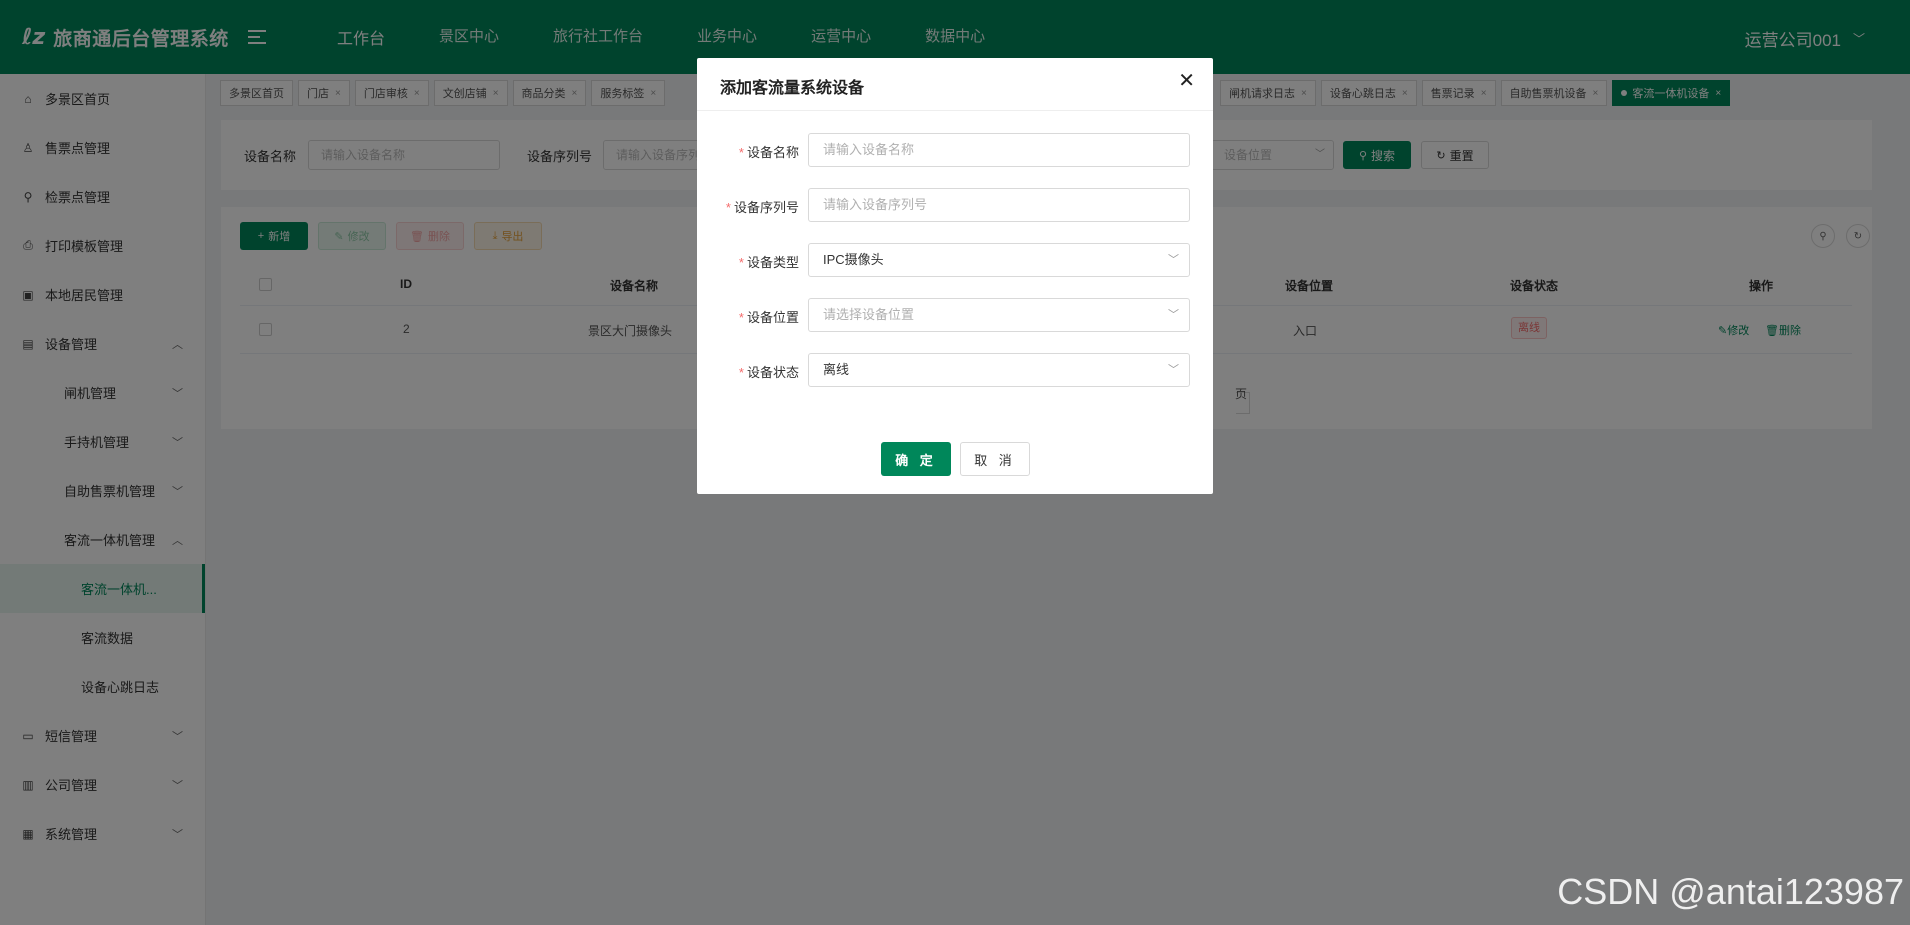  Describe the element at coordinates (768, 317) in the screenshot. I see `device-location-label: * 设备位置` at that location.